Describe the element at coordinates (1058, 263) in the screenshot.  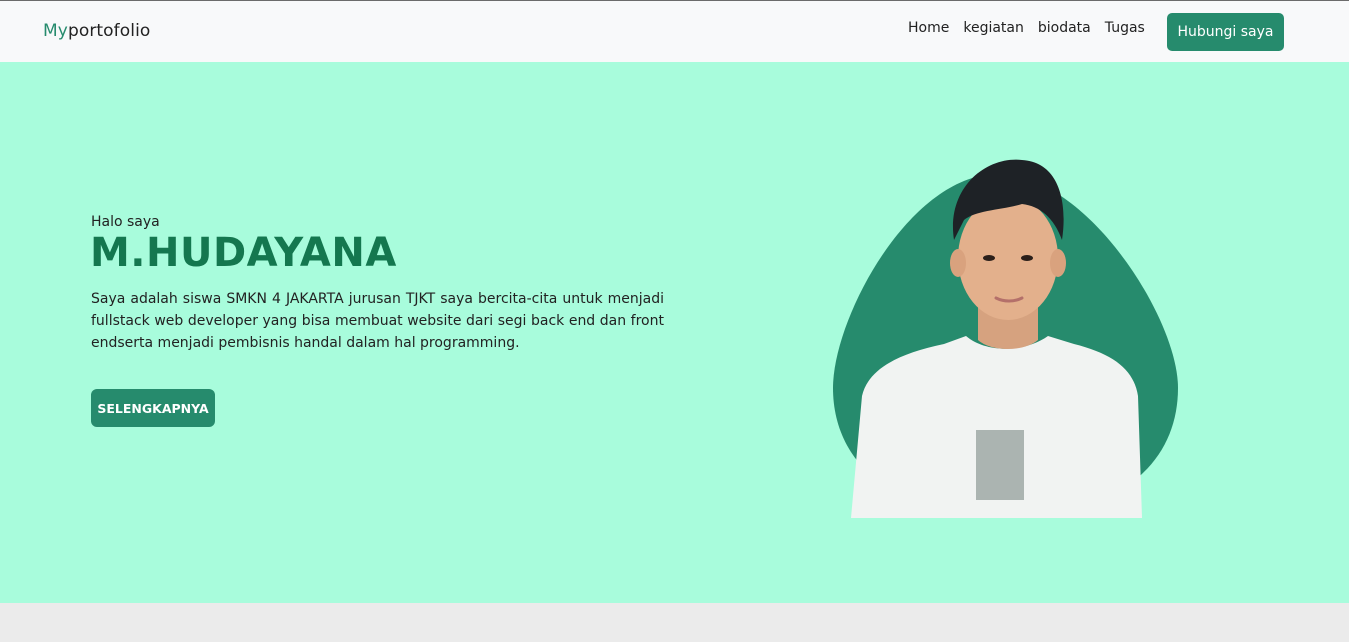
I see `person-ear-right` at that location.